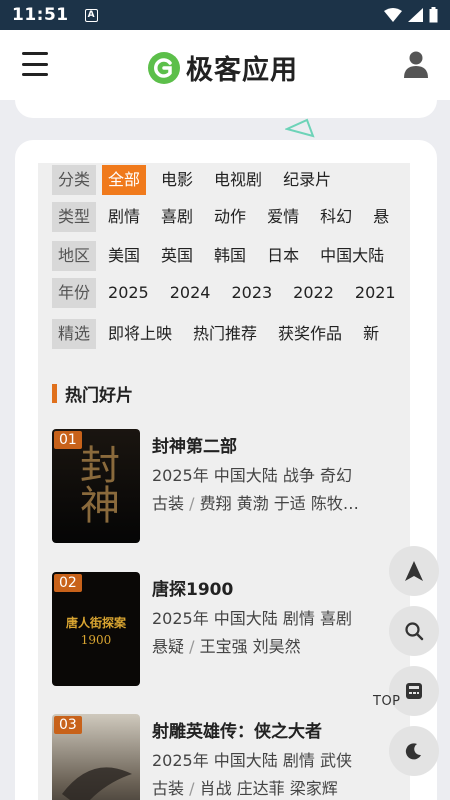 This screenshot has height=800, width=450. Describe the element at coordinates (68, 583) in the screenshot. I see `rank-badge: 02` at that location.